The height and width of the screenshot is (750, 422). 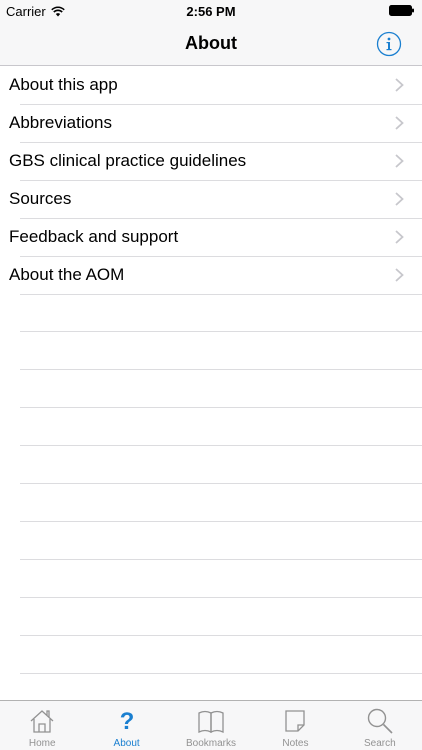 What do you see at coordinates (67, 274) in the screenshot?
I see `menu-item-label: About the AOM` at bounding box center [67, 274].